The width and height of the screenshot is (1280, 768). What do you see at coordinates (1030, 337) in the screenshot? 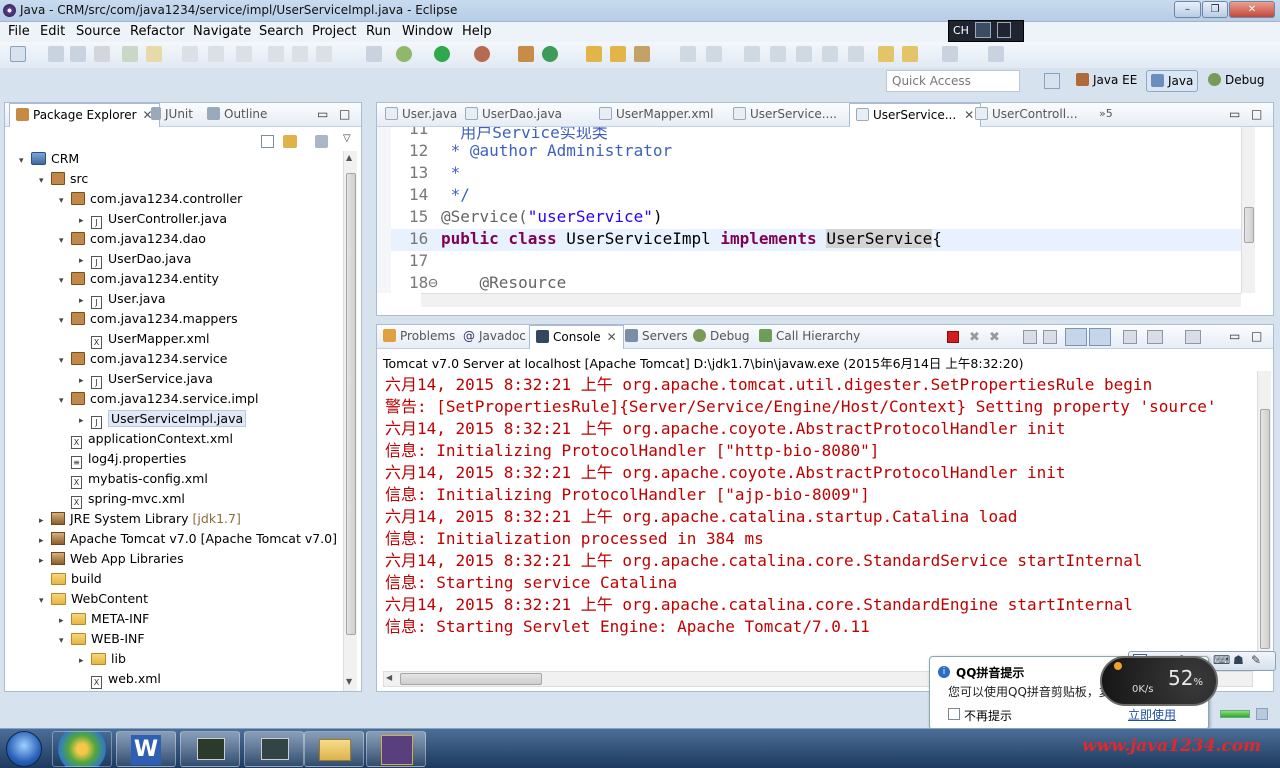
I see `clear-console-icon` at bounding box center [1030, 337].